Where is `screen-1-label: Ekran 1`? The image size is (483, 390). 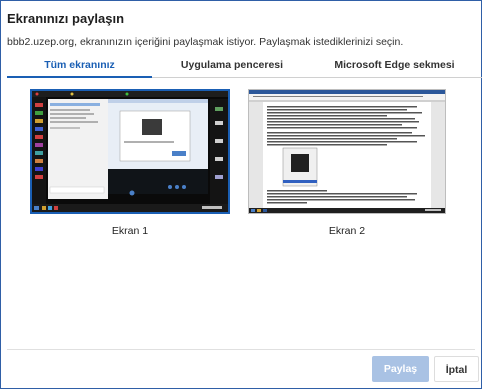
screen-1-label: Ekran 1 is located at coordinates (130, 231).